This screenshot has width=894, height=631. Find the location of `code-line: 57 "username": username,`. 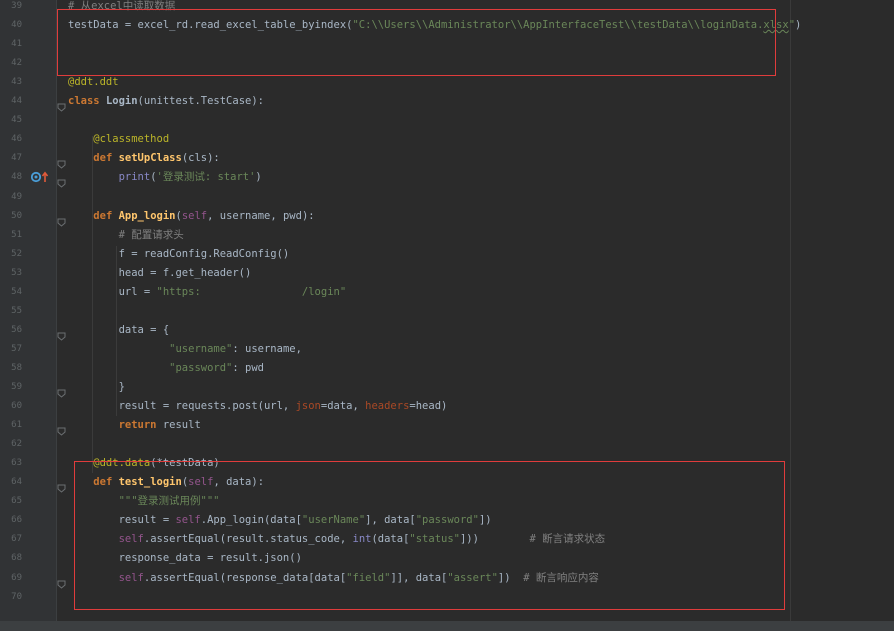

code-line: 57 "username": username, is located at coordinates (395, 349).